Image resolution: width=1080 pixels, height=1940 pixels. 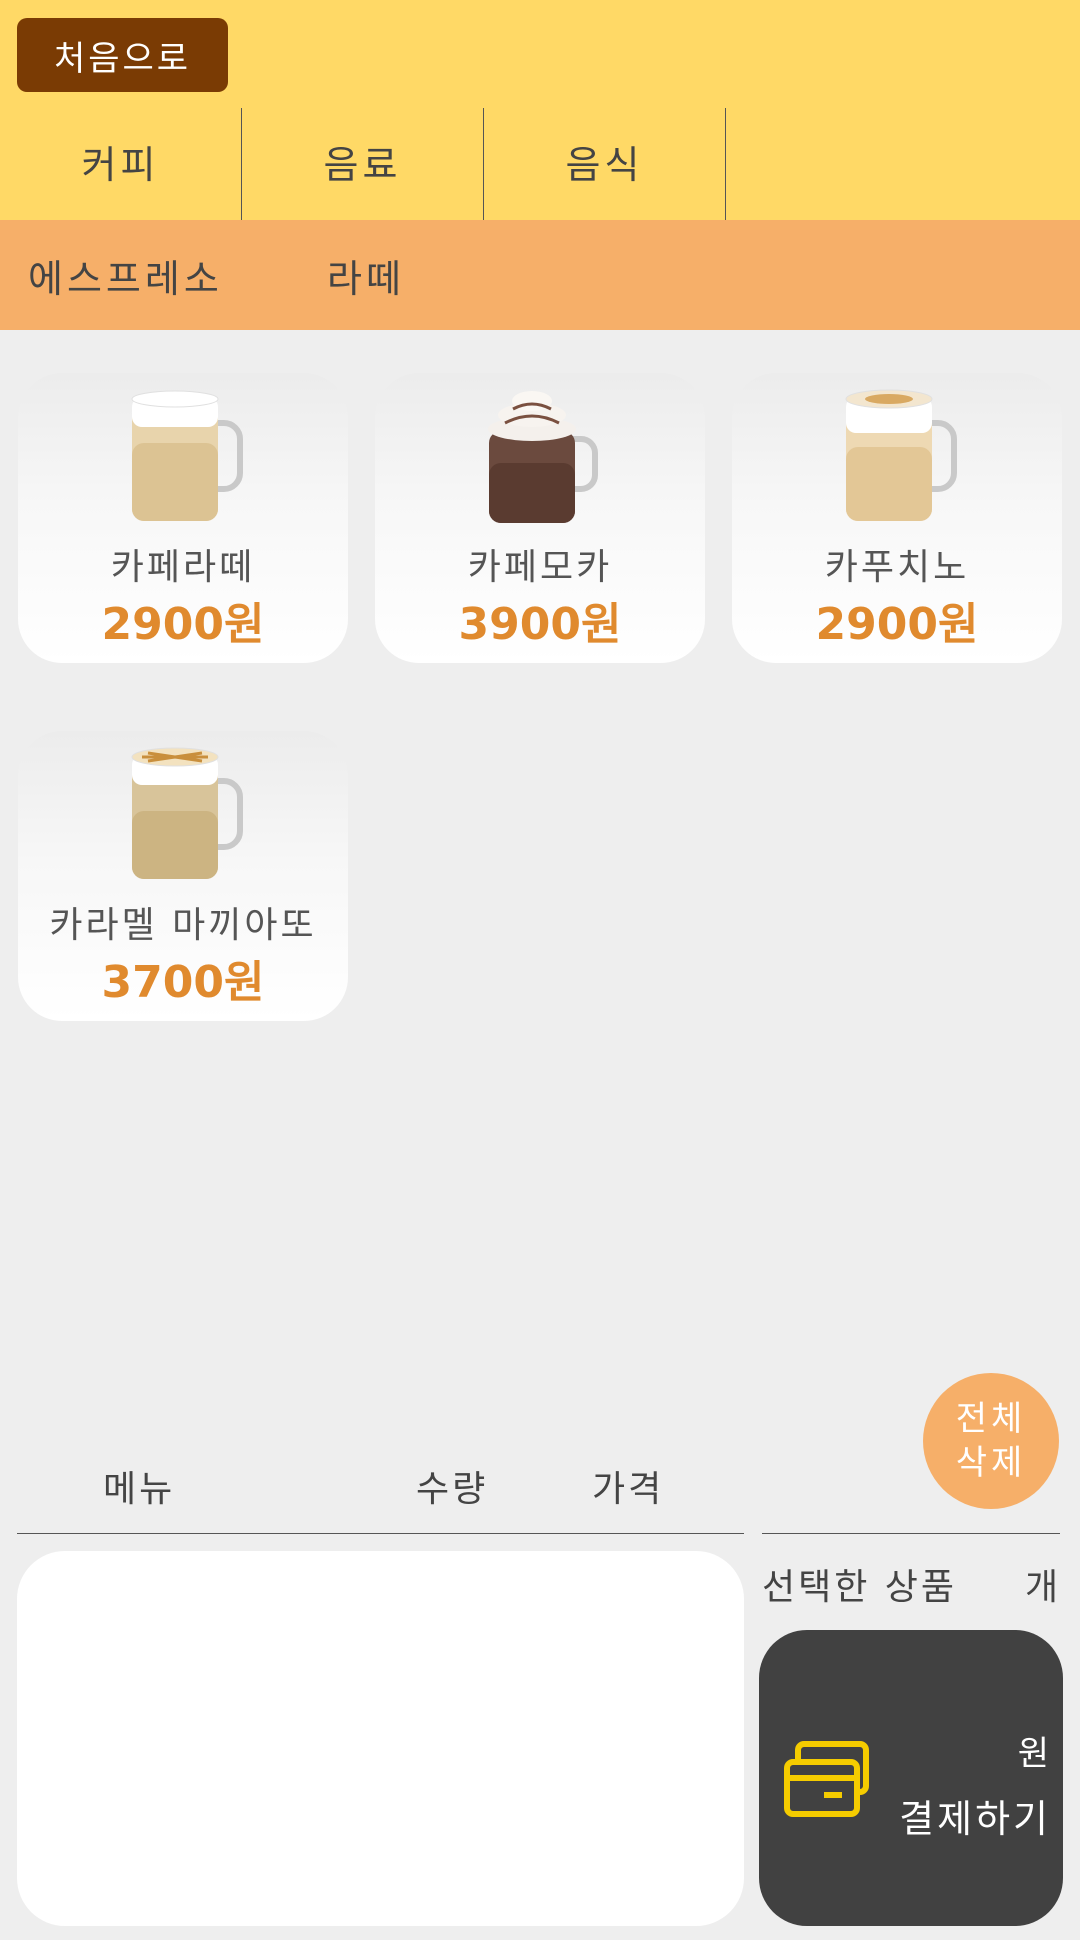 I want to click on product-name: 카페모카, so click(x=540, y=567).